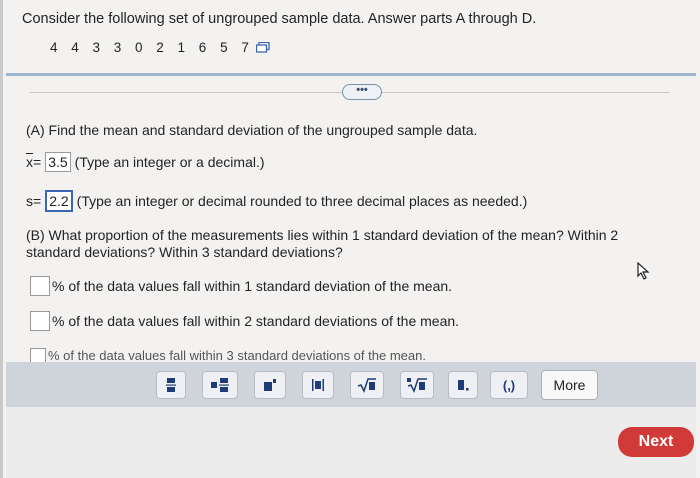  I want to click on absolute-value-icon, so click(318, 385).